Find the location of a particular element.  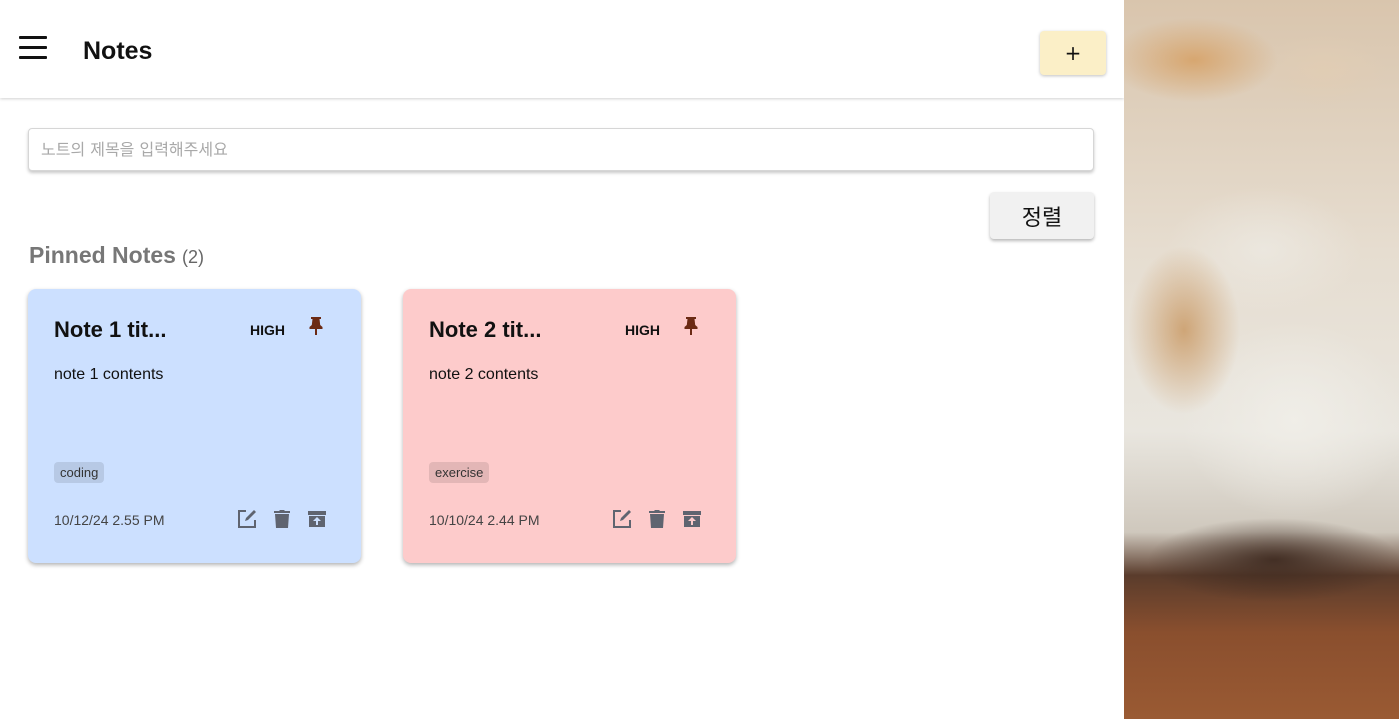

section-title-label: Pinned Notes is located at coordinates (102, 255).